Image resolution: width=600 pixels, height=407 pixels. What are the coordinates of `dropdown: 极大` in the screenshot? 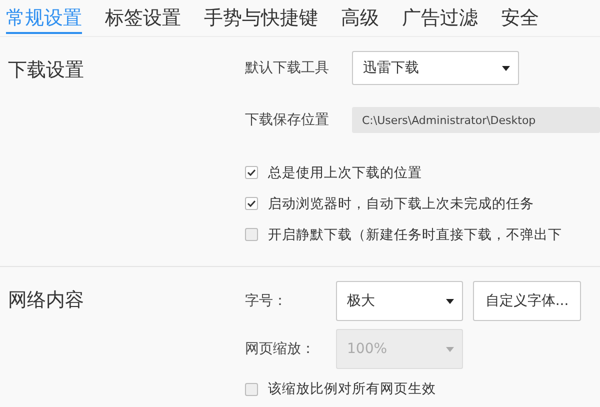 It's located at (399, 301).